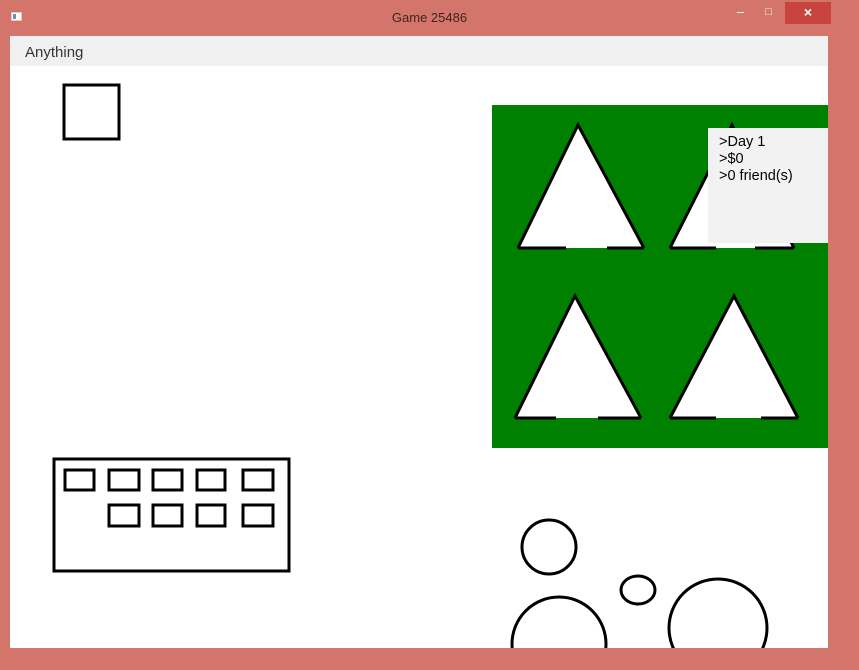 This screenshot has width=859, height=670. What do you see at coordinates (419, 51) in the screenshot?
I see `menu-bar: Anything` at bounding box center [419, 51].